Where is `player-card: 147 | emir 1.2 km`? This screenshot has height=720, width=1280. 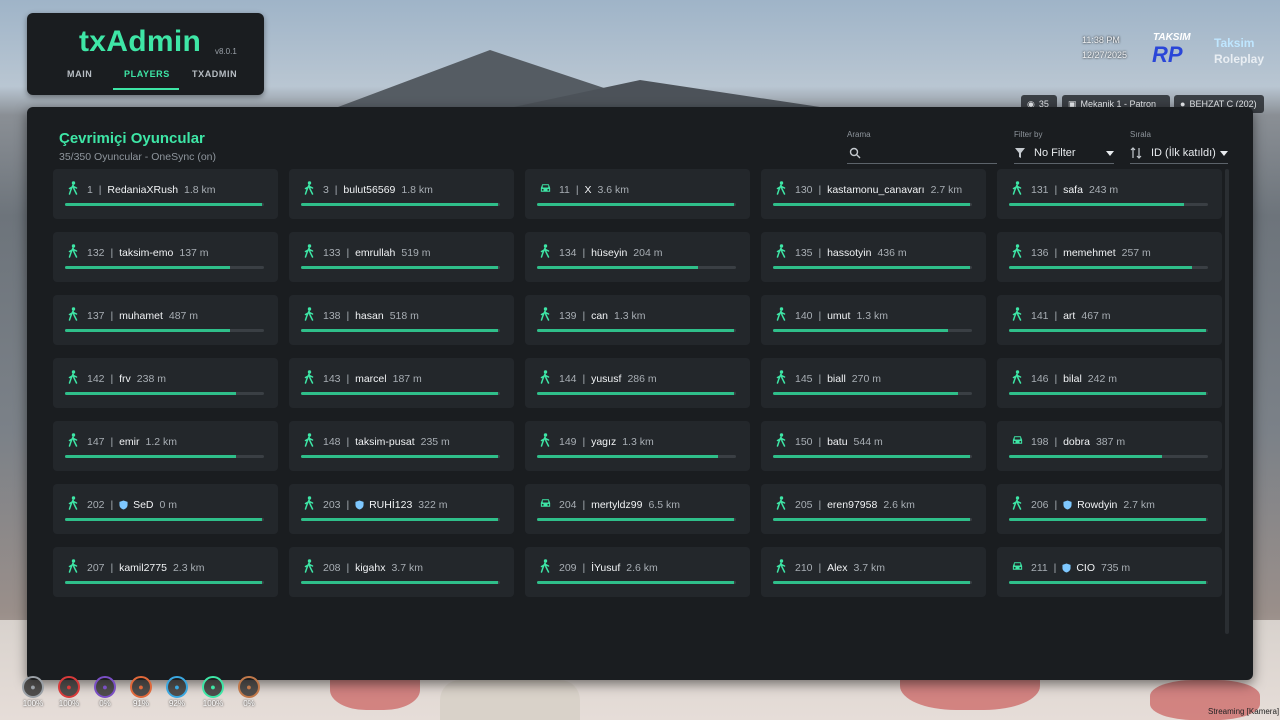 player-card: 147 | emir 1.2 km is located at coordinates (165, 446).